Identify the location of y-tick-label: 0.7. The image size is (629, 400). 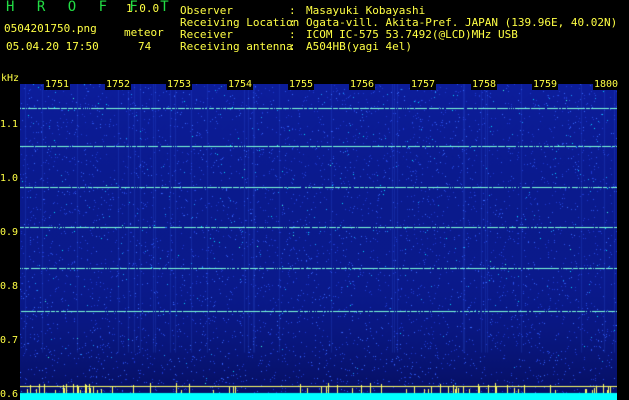
(9, 340).